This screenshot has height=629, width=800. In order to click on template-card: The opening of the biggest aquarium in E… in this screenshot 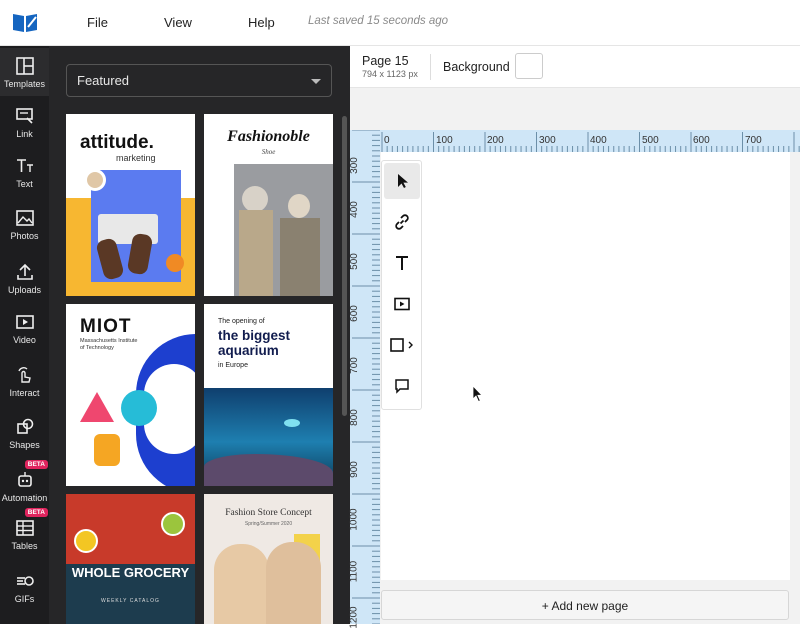, I will do `click(268, 395)`.